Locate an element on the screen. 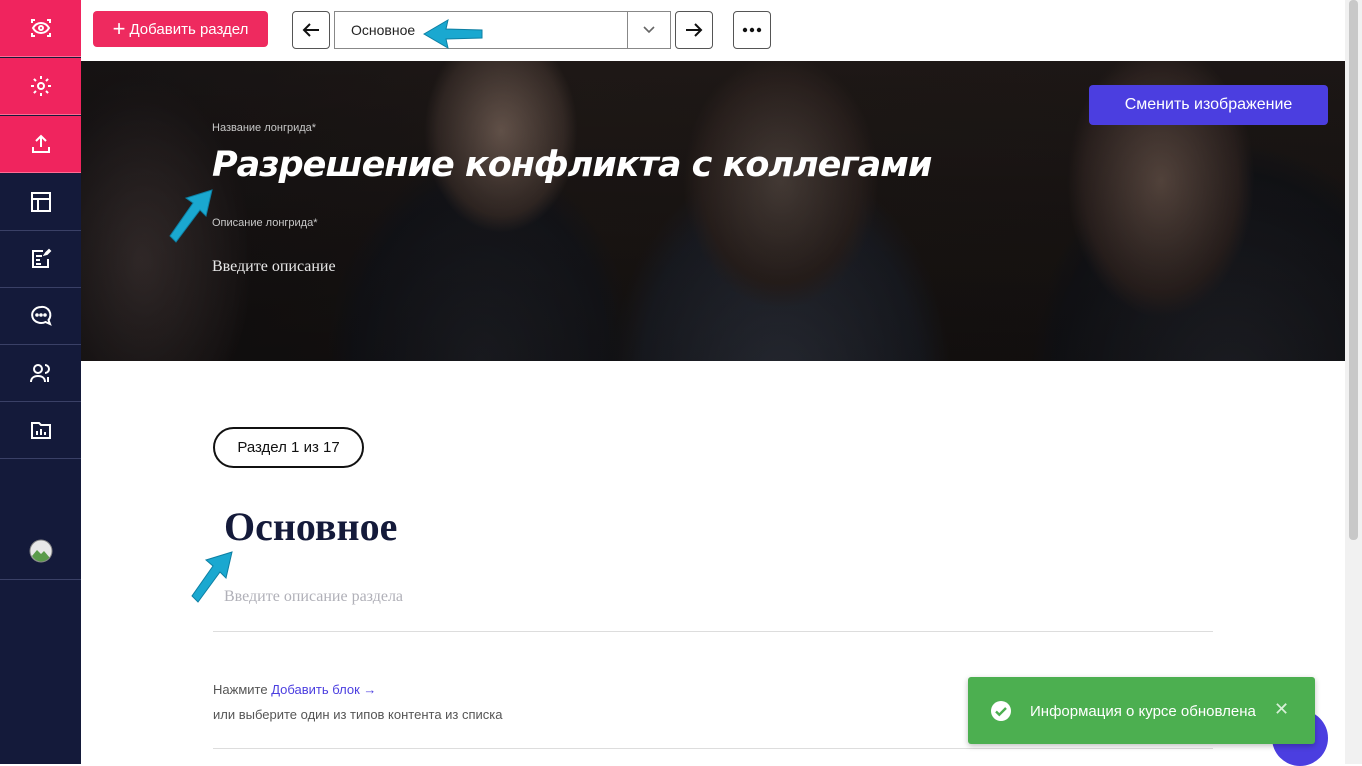  gear-icon is located at coordinates (40, 86).